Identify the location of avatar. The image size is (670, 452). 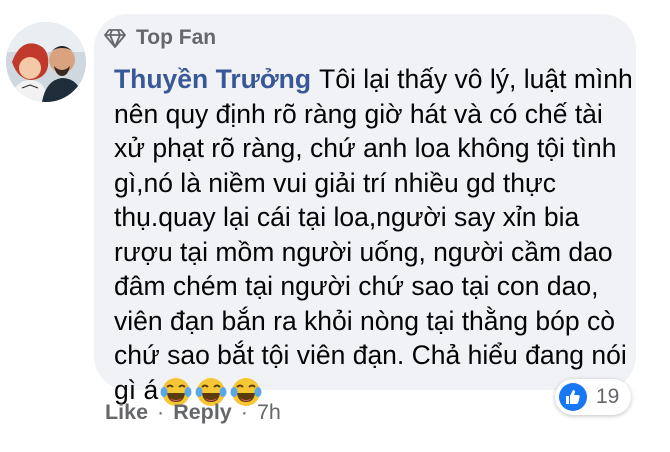
(46, 62).